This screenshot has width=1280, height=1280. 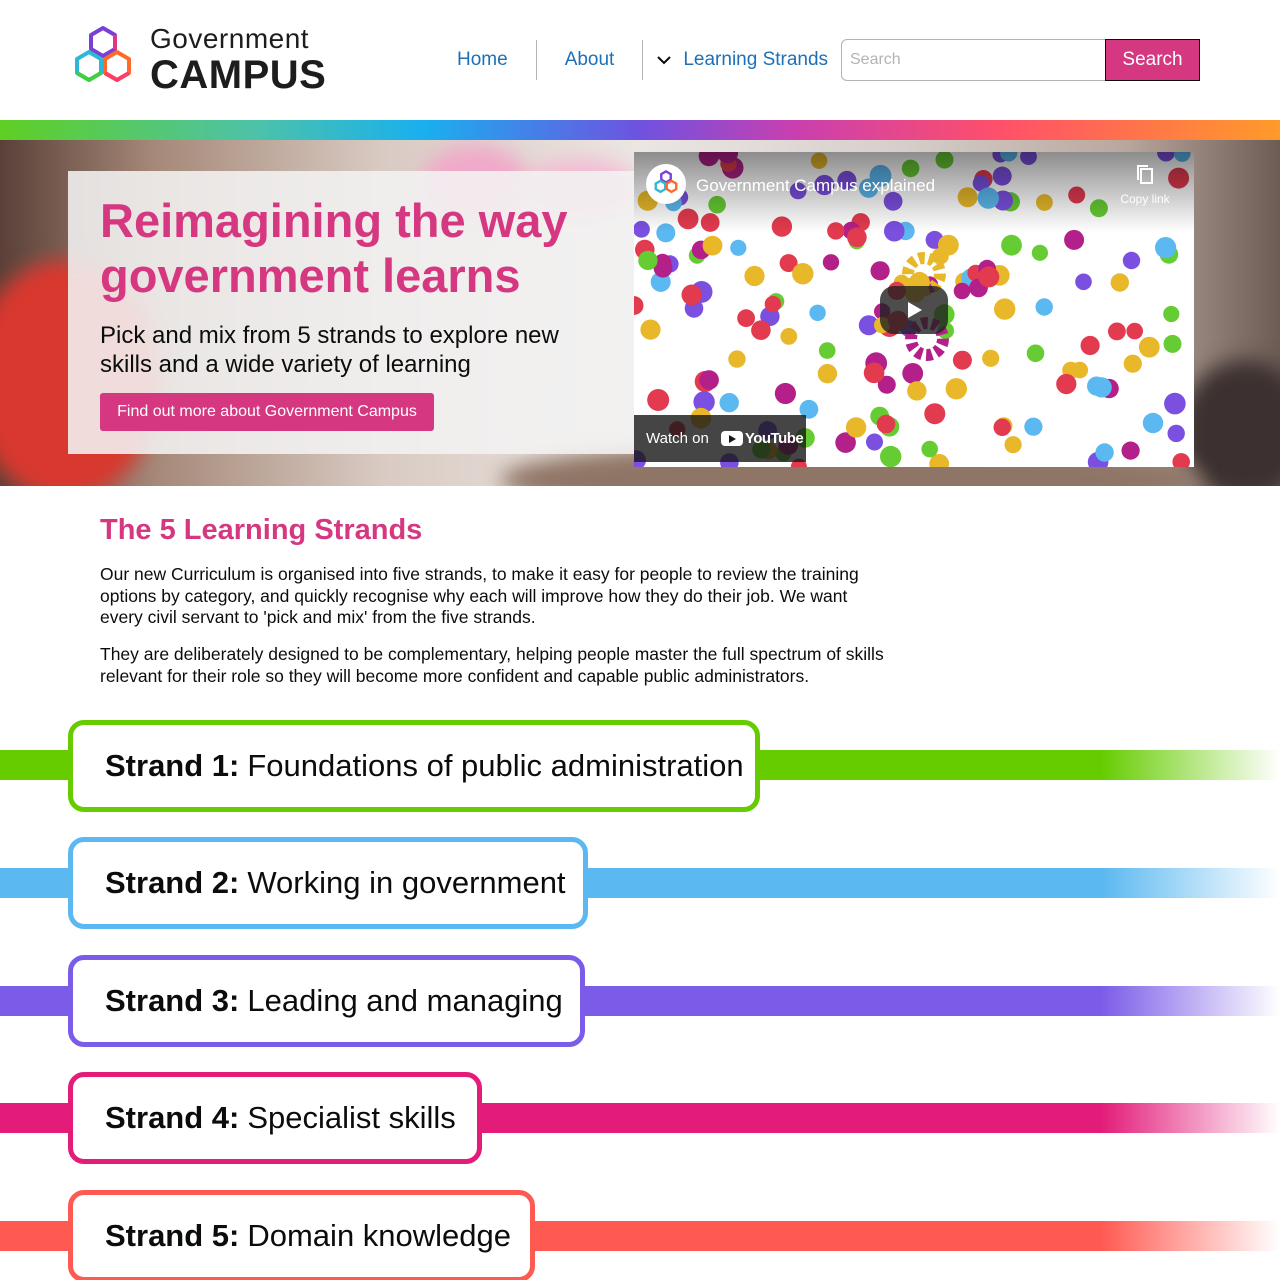 What do you see at coordinates (172, 882) in the screenshot?
I see `strand-2-prefix: Strand 2:` at bounding box center [172, 882].